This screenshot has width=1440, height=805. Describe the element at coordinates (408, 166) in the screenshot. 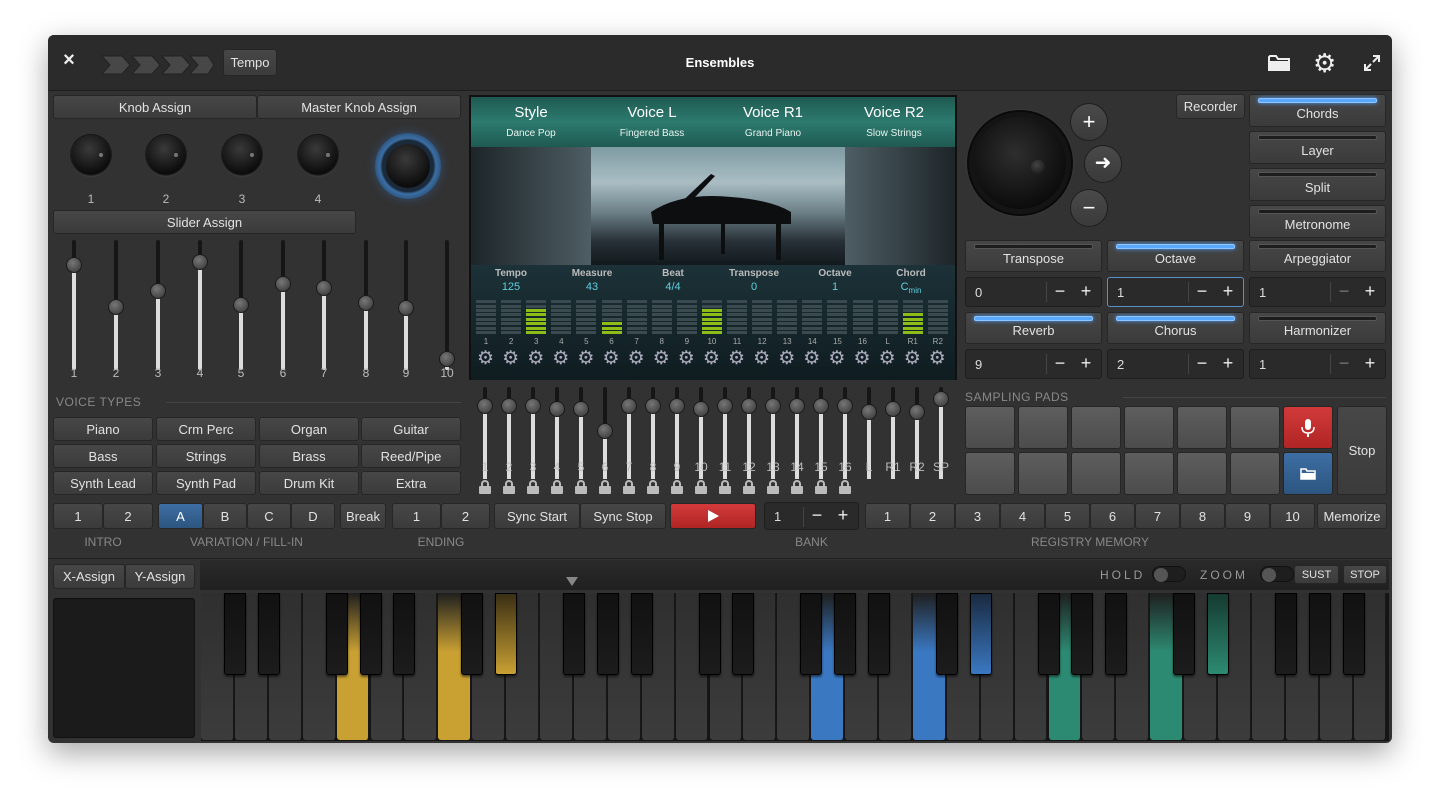

I see `master-knob` at that location.